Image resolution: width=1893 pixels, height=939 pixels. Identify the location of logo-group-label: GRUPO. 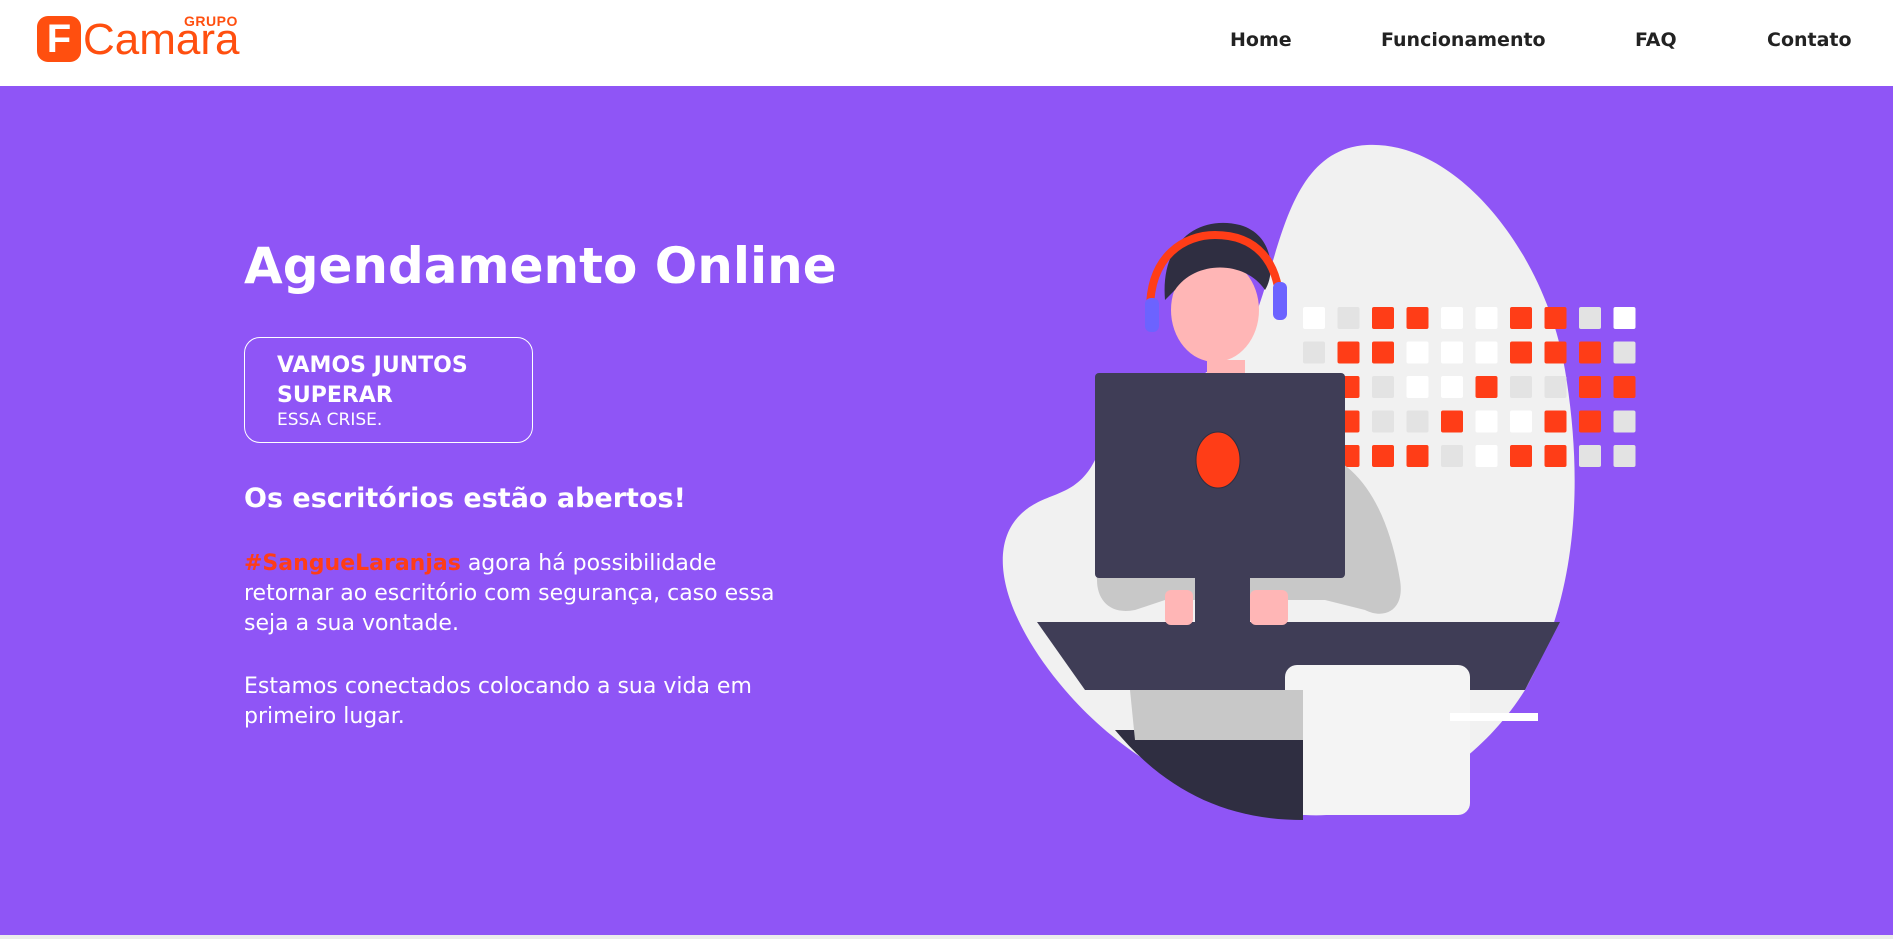
(211, 21).